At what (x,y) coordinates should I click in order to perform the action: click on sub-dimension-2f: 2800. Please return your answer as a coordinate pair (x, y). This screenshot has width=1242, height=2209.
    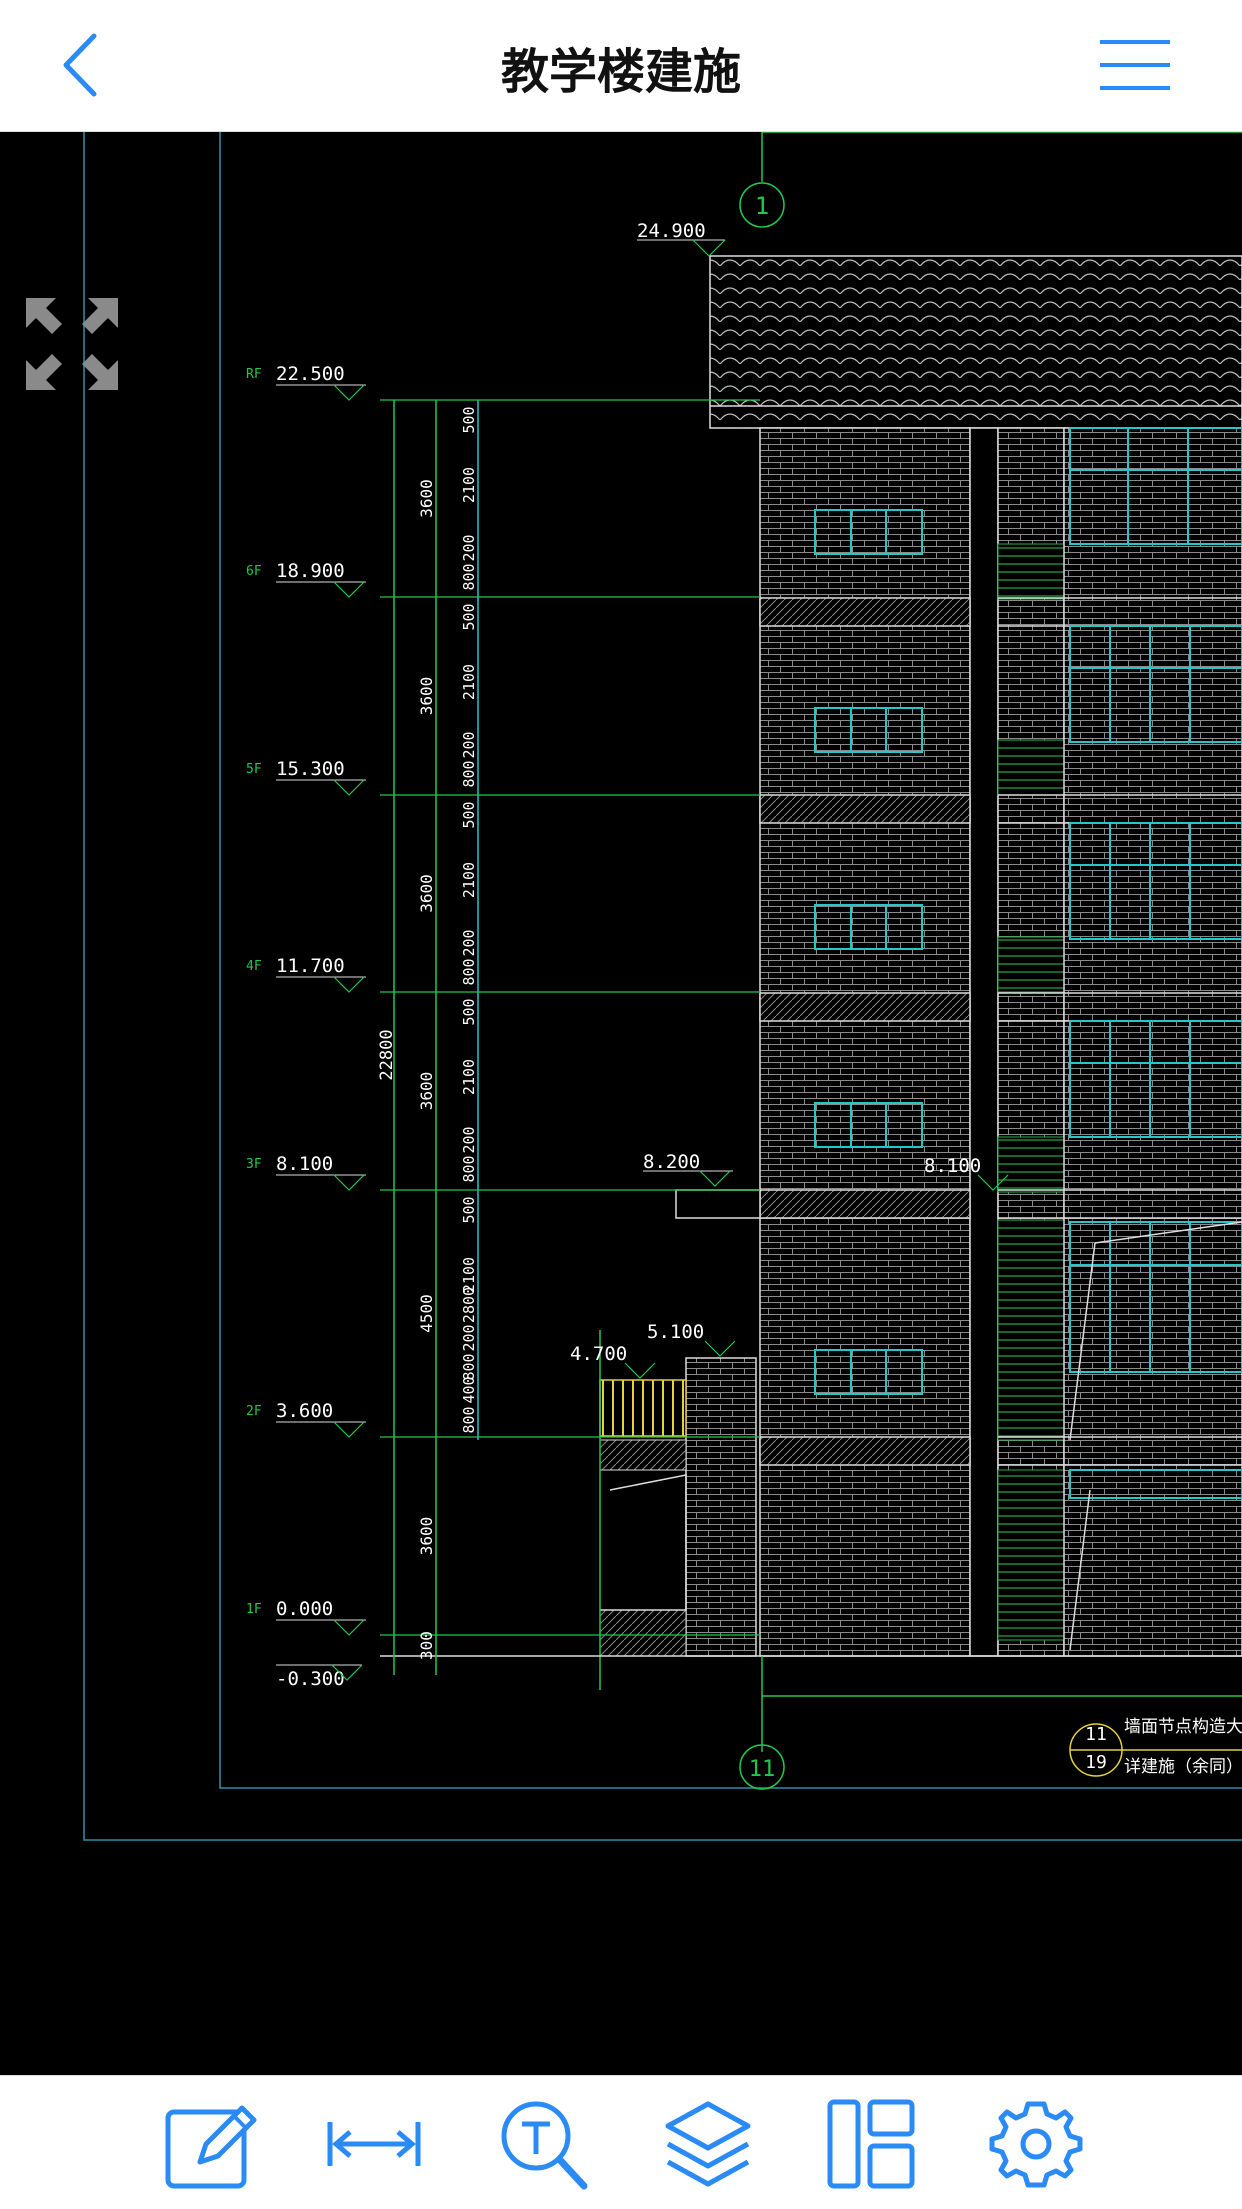
    Looking at the image, I should click on (469, 1305).